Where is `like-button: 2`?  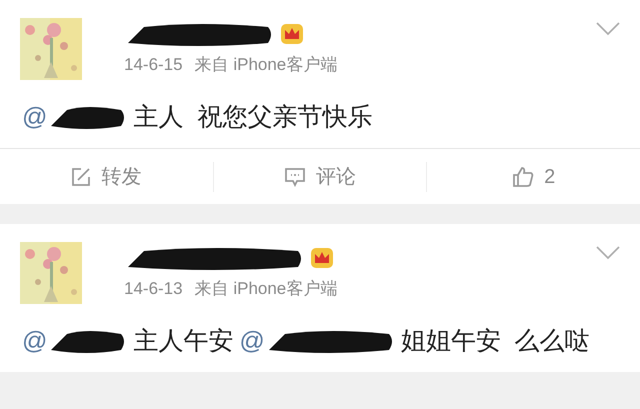 like-button: 2 is located at coordinates (534, 177).